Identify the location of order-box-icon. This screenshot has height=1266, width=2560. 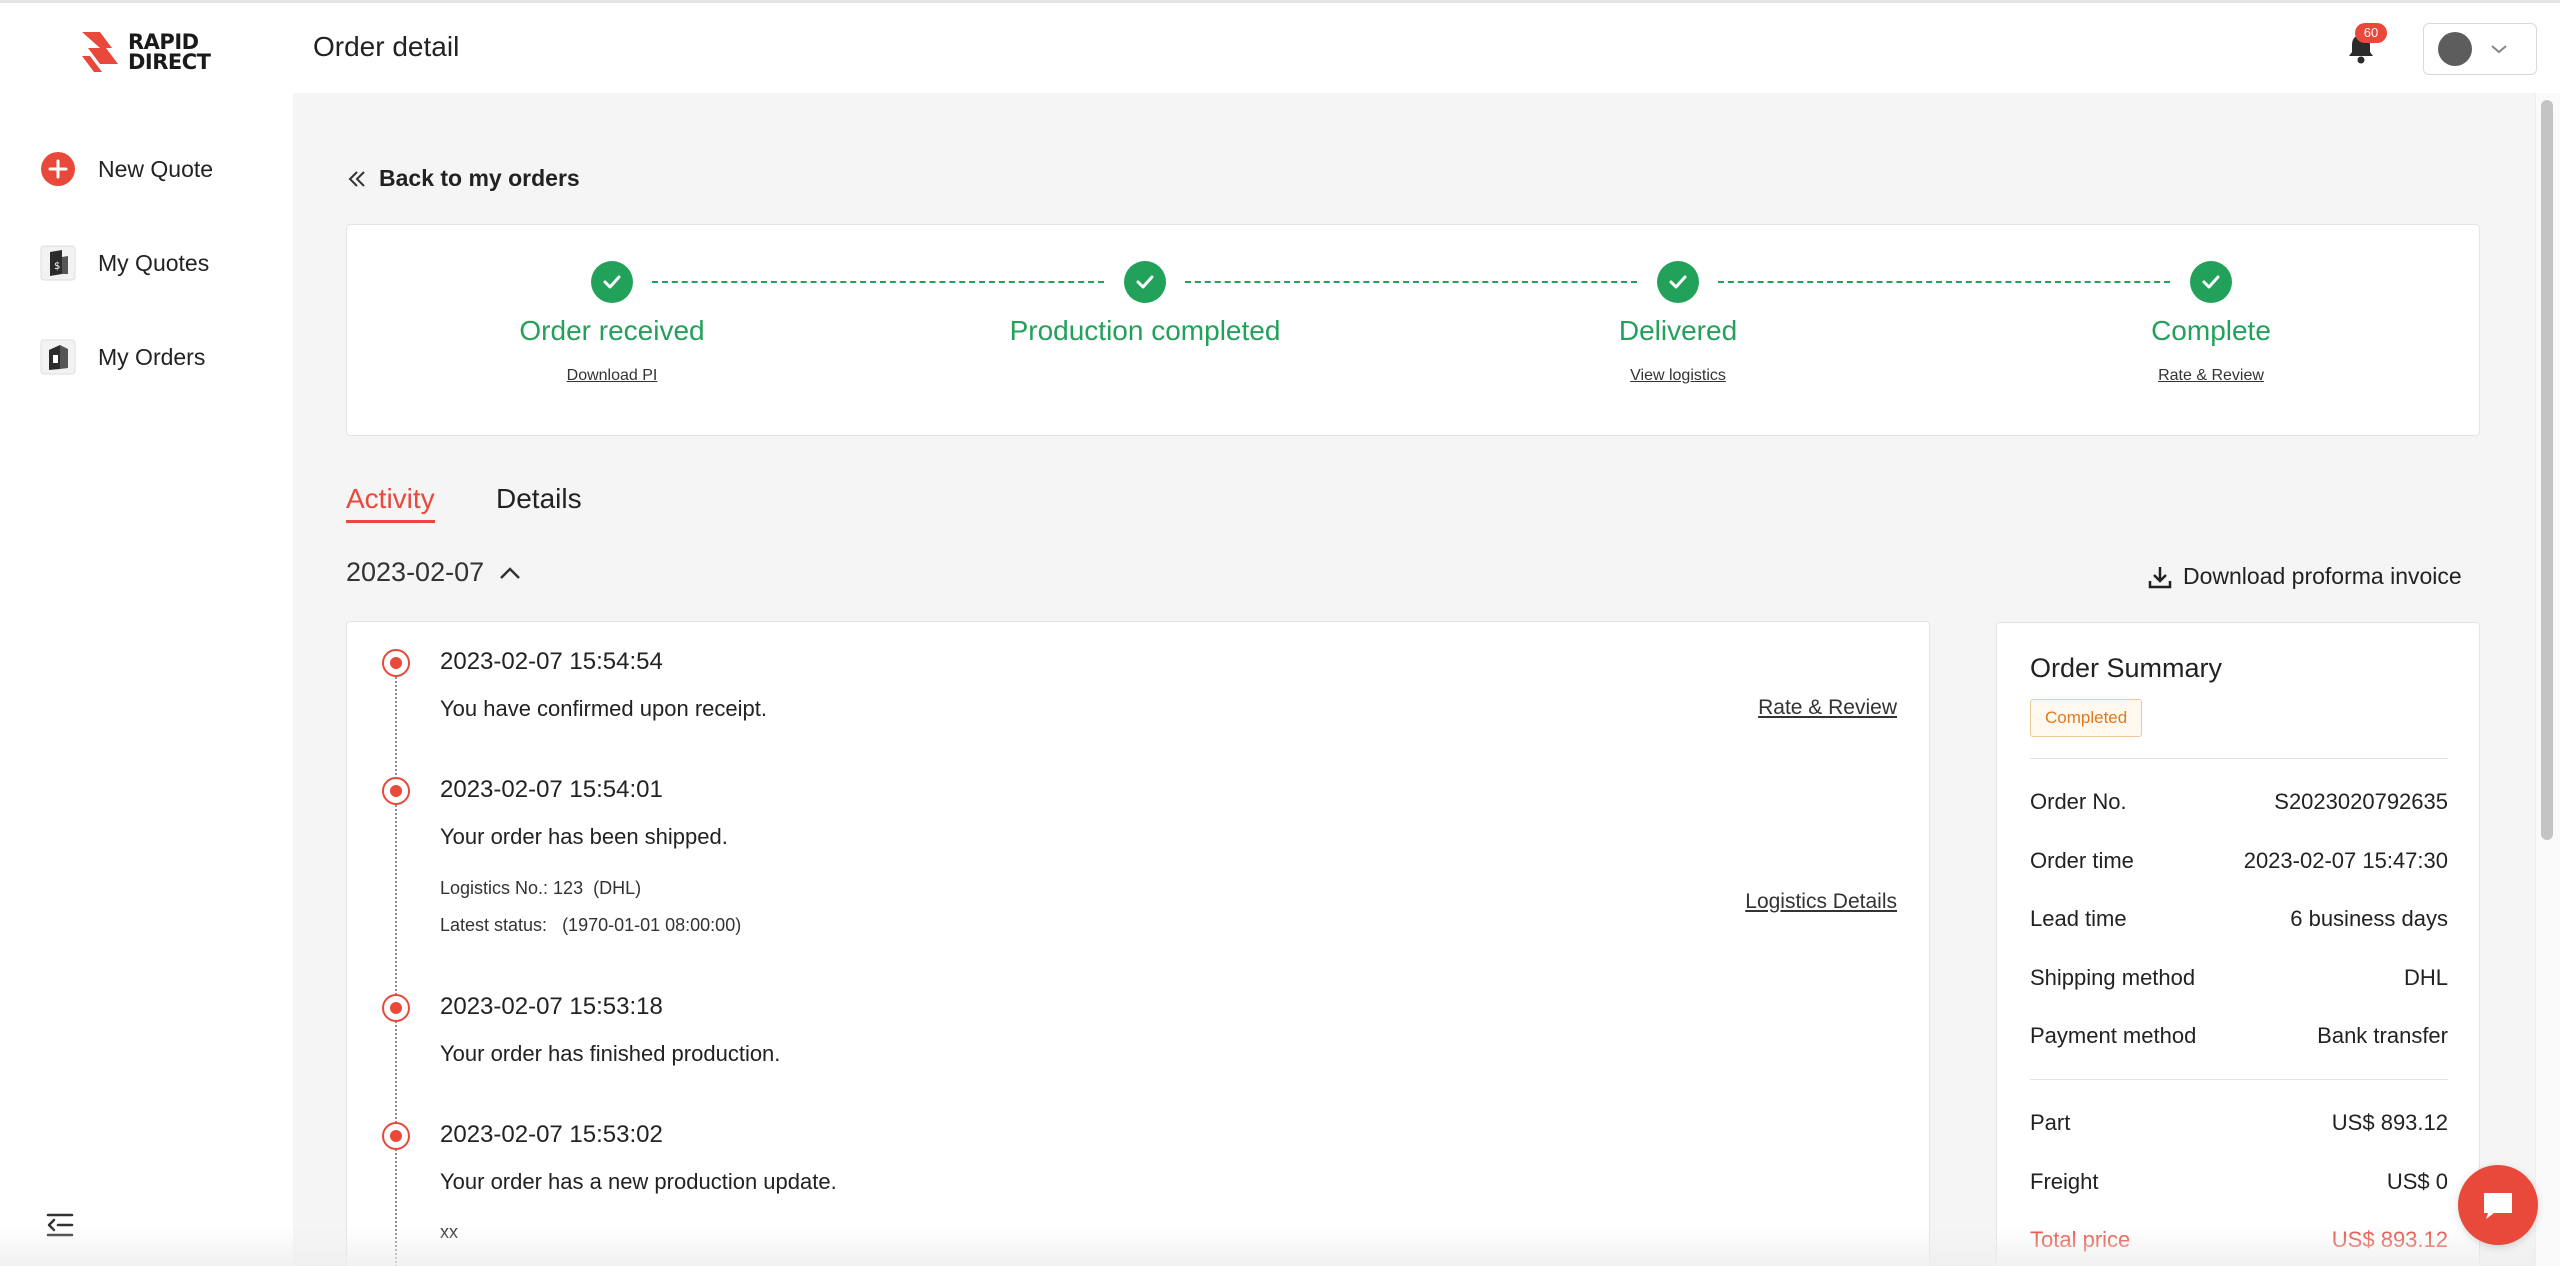
(58, 357).